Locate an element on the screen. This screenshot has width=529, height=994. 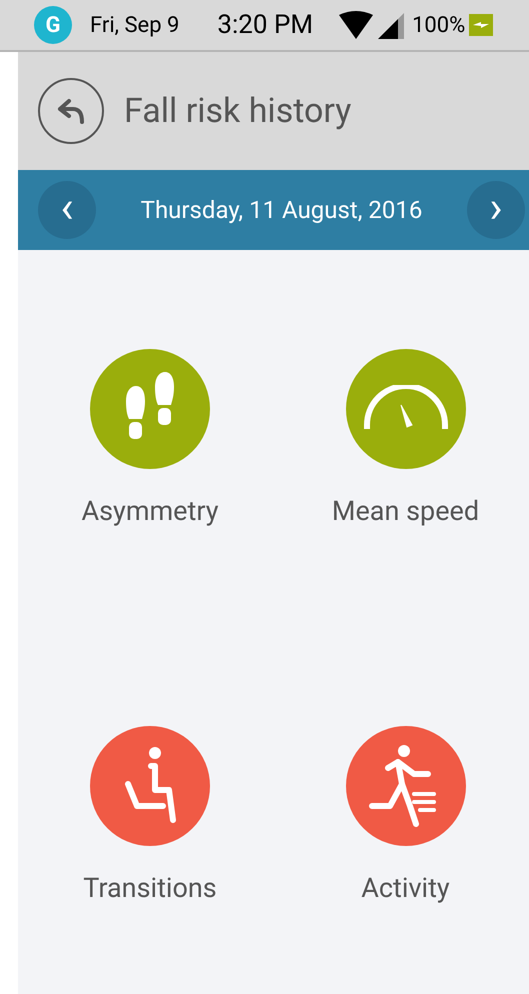
app-logo: G is located at coordinates (53, 25).